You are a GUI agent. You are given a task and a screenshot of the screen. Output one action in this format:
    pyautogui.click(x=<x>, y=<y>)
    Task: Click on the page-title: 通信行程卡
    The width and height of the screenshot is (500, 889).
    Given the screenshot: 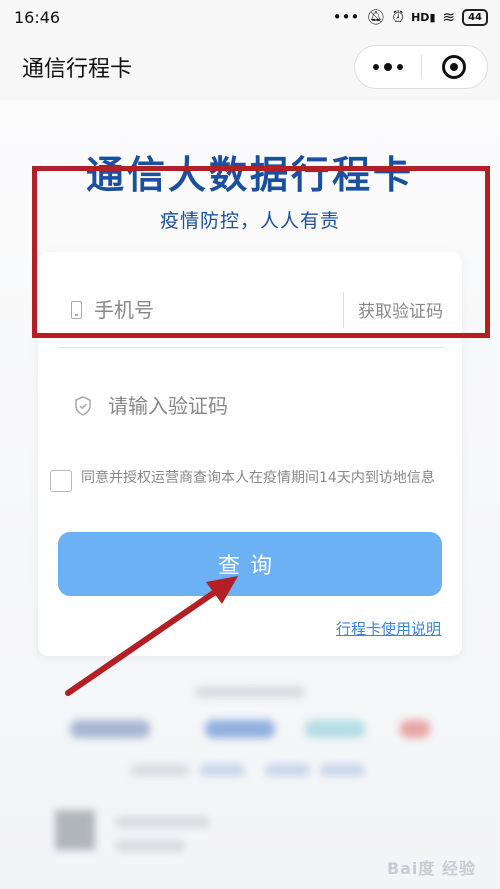 What is the action you would take?
    pyautogui.click(x=77, y=69)
    